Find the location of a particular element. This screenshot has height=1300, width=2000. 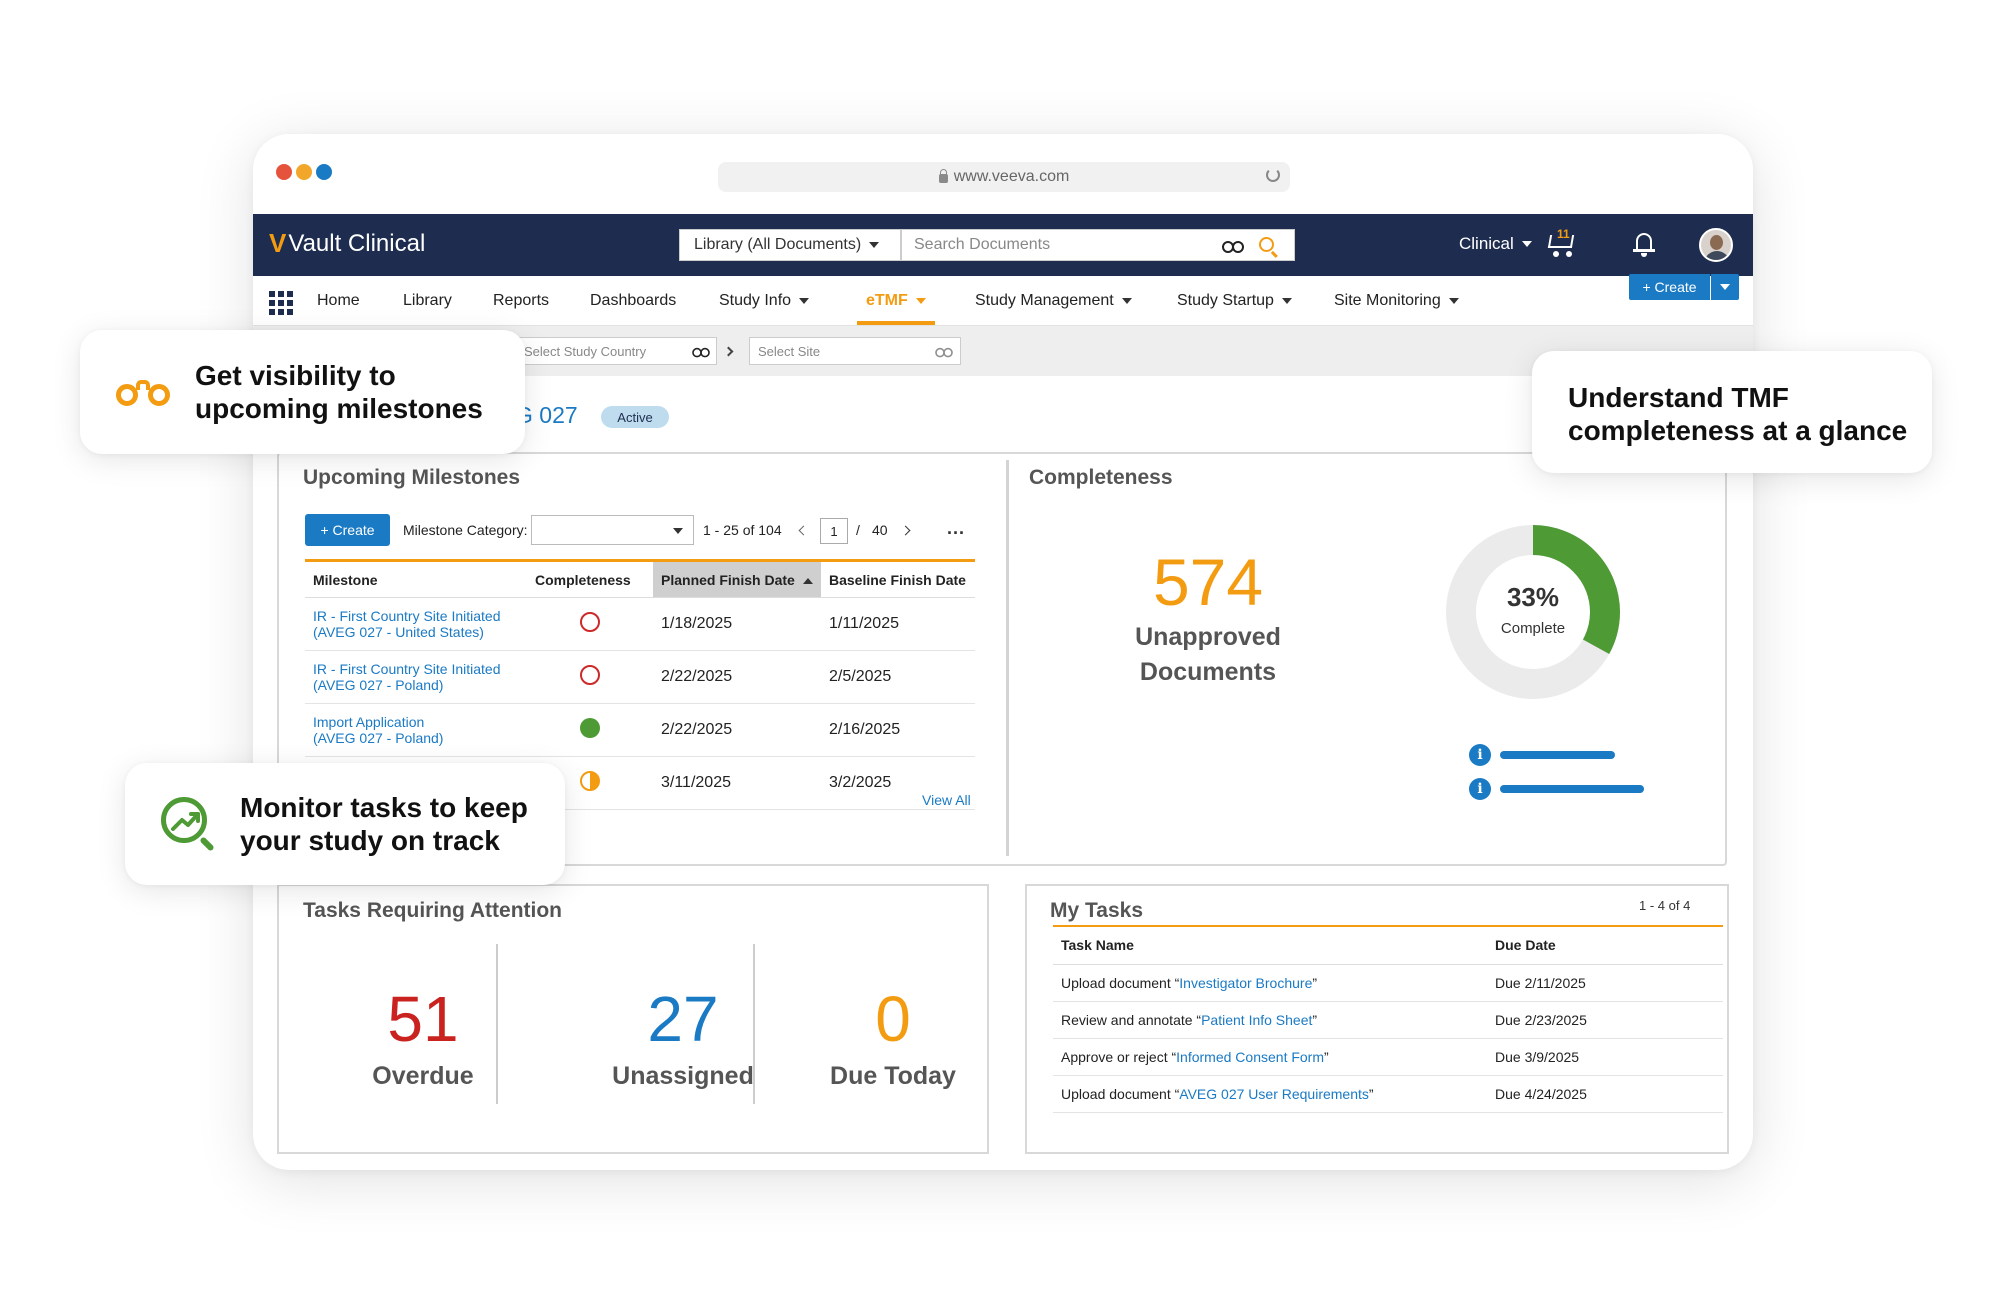

cart-icon: 11 is located at coordinates (1561, 242).